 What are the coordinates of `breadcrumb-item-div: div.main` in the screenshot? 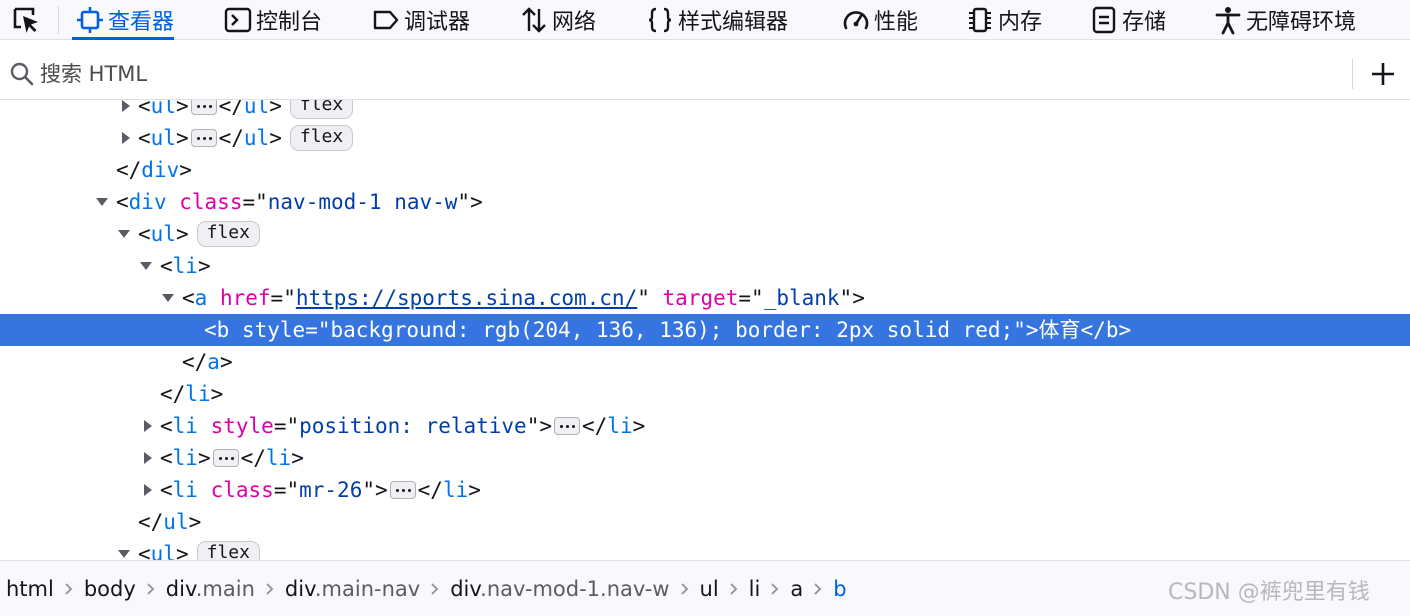 It's located at (210, 589).